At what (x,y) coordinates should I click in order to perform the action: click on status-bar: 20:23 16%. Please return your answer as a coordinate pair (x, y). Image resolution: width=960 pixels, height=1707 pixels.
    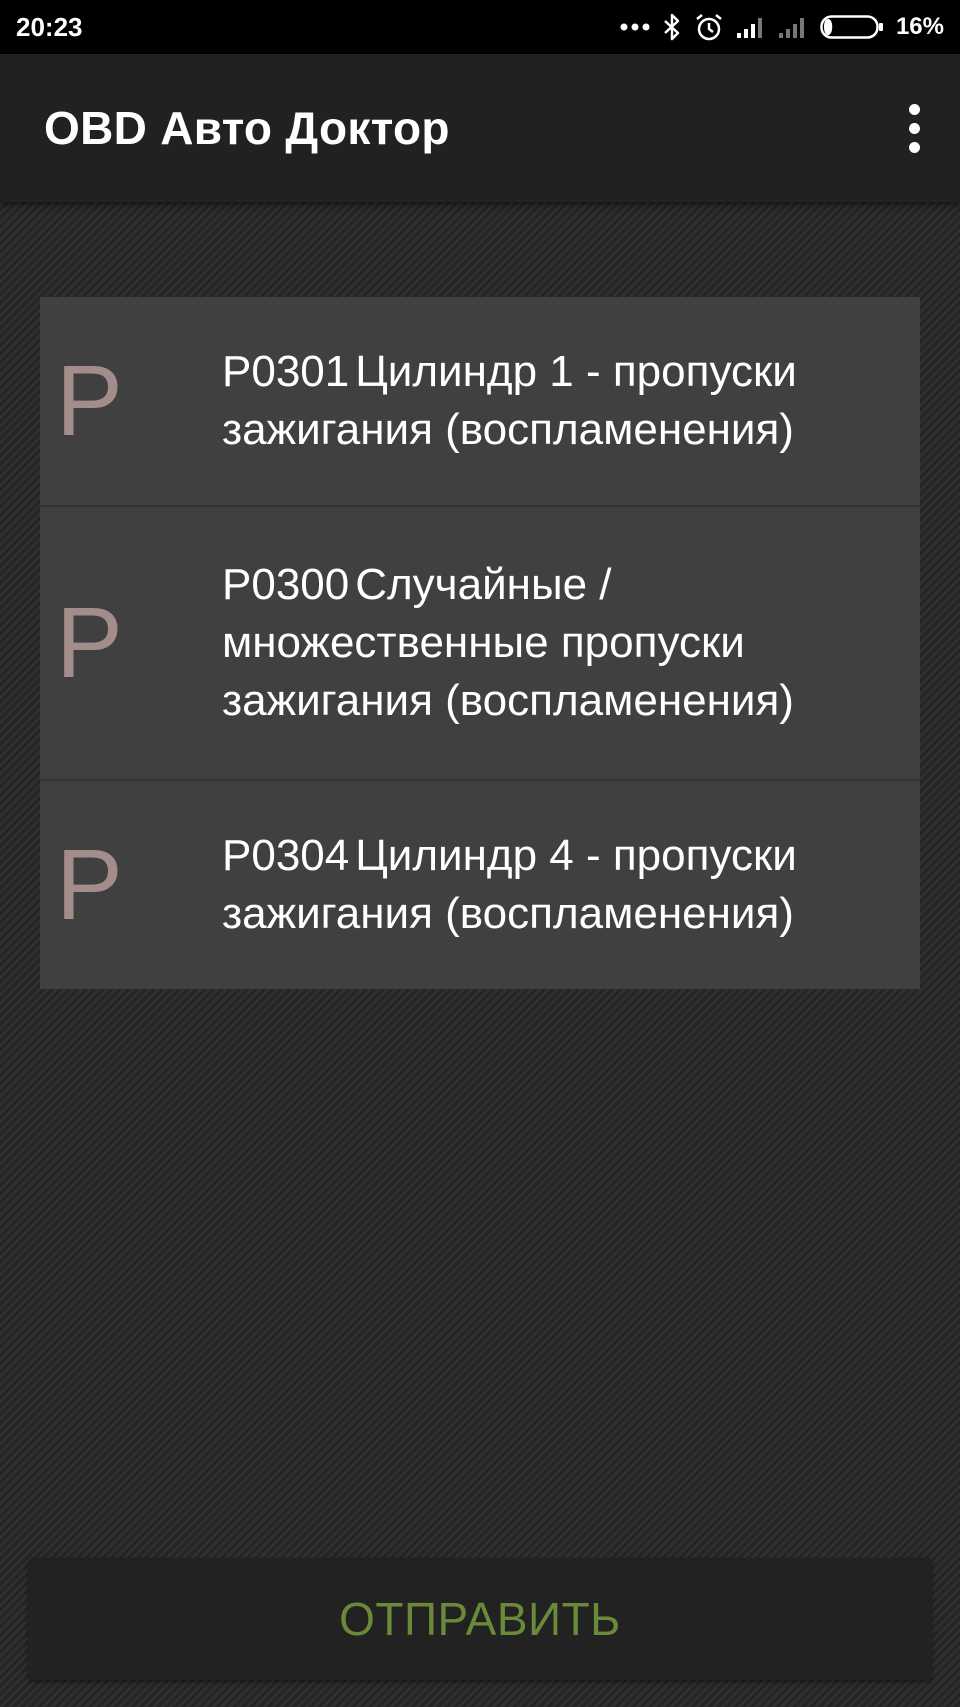
    Looking at the image, I should click on (480, 27).